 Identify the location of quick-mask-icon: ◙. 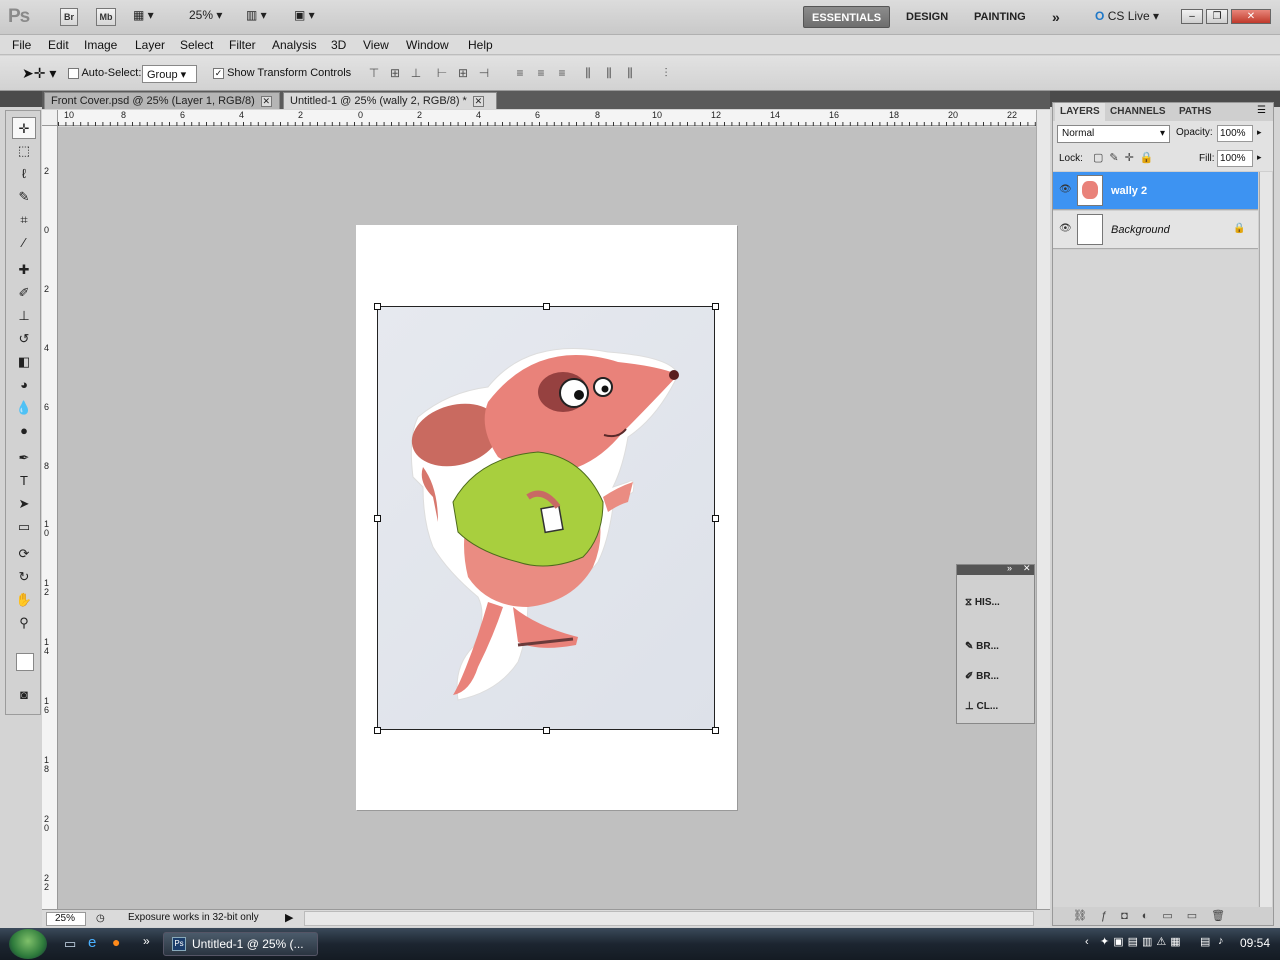
(24, 695).